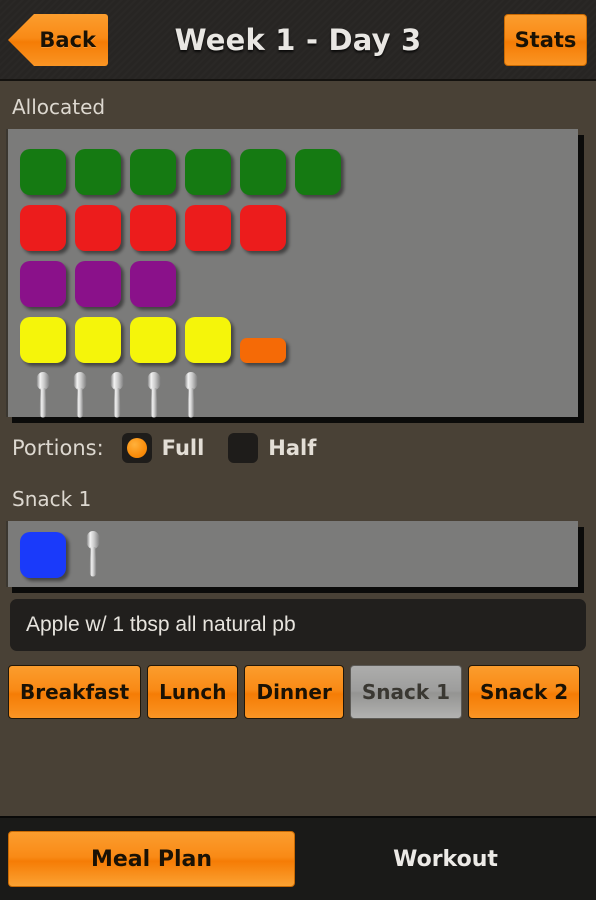  Describe the element at coordinates (59, 107) in the screenshot. I see `allocated-label: Allocated` at that location.